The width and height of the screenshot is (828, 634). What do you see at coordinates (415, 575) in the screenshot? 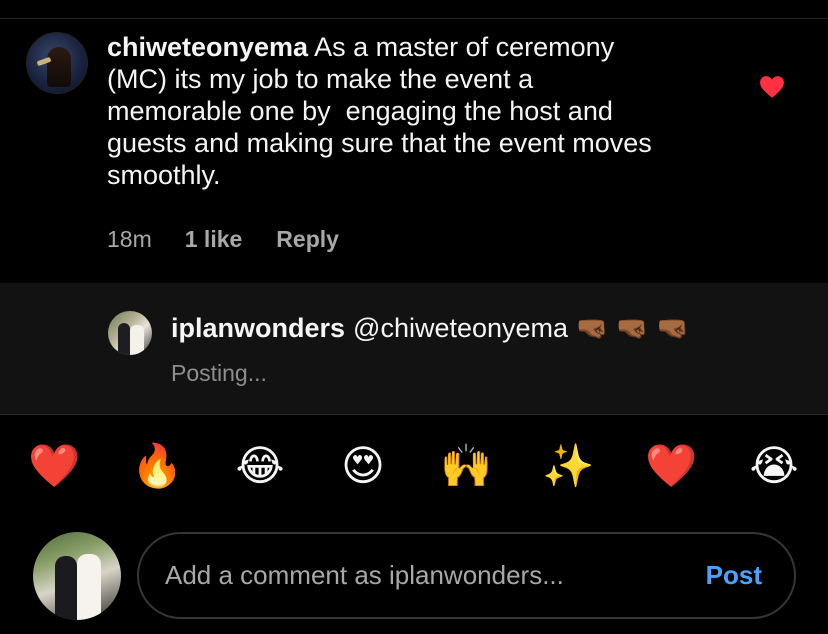
I see `comment-input` at bounding box center [415, 575].